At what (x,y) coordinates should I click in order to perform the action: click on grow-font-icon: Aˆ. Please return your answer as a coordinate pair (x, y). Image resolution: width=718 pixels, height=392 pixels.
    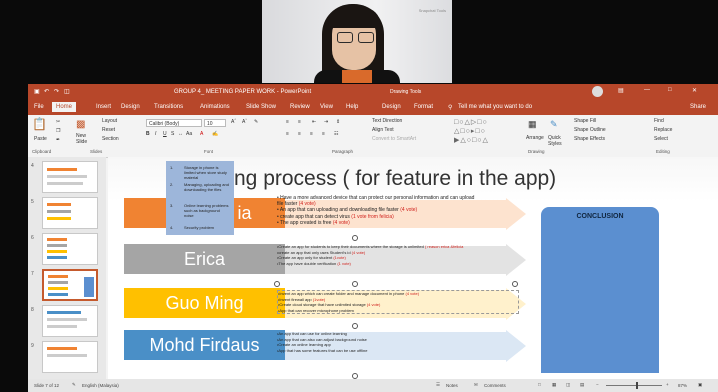
    Looking at the image, I should click on (233, 122).